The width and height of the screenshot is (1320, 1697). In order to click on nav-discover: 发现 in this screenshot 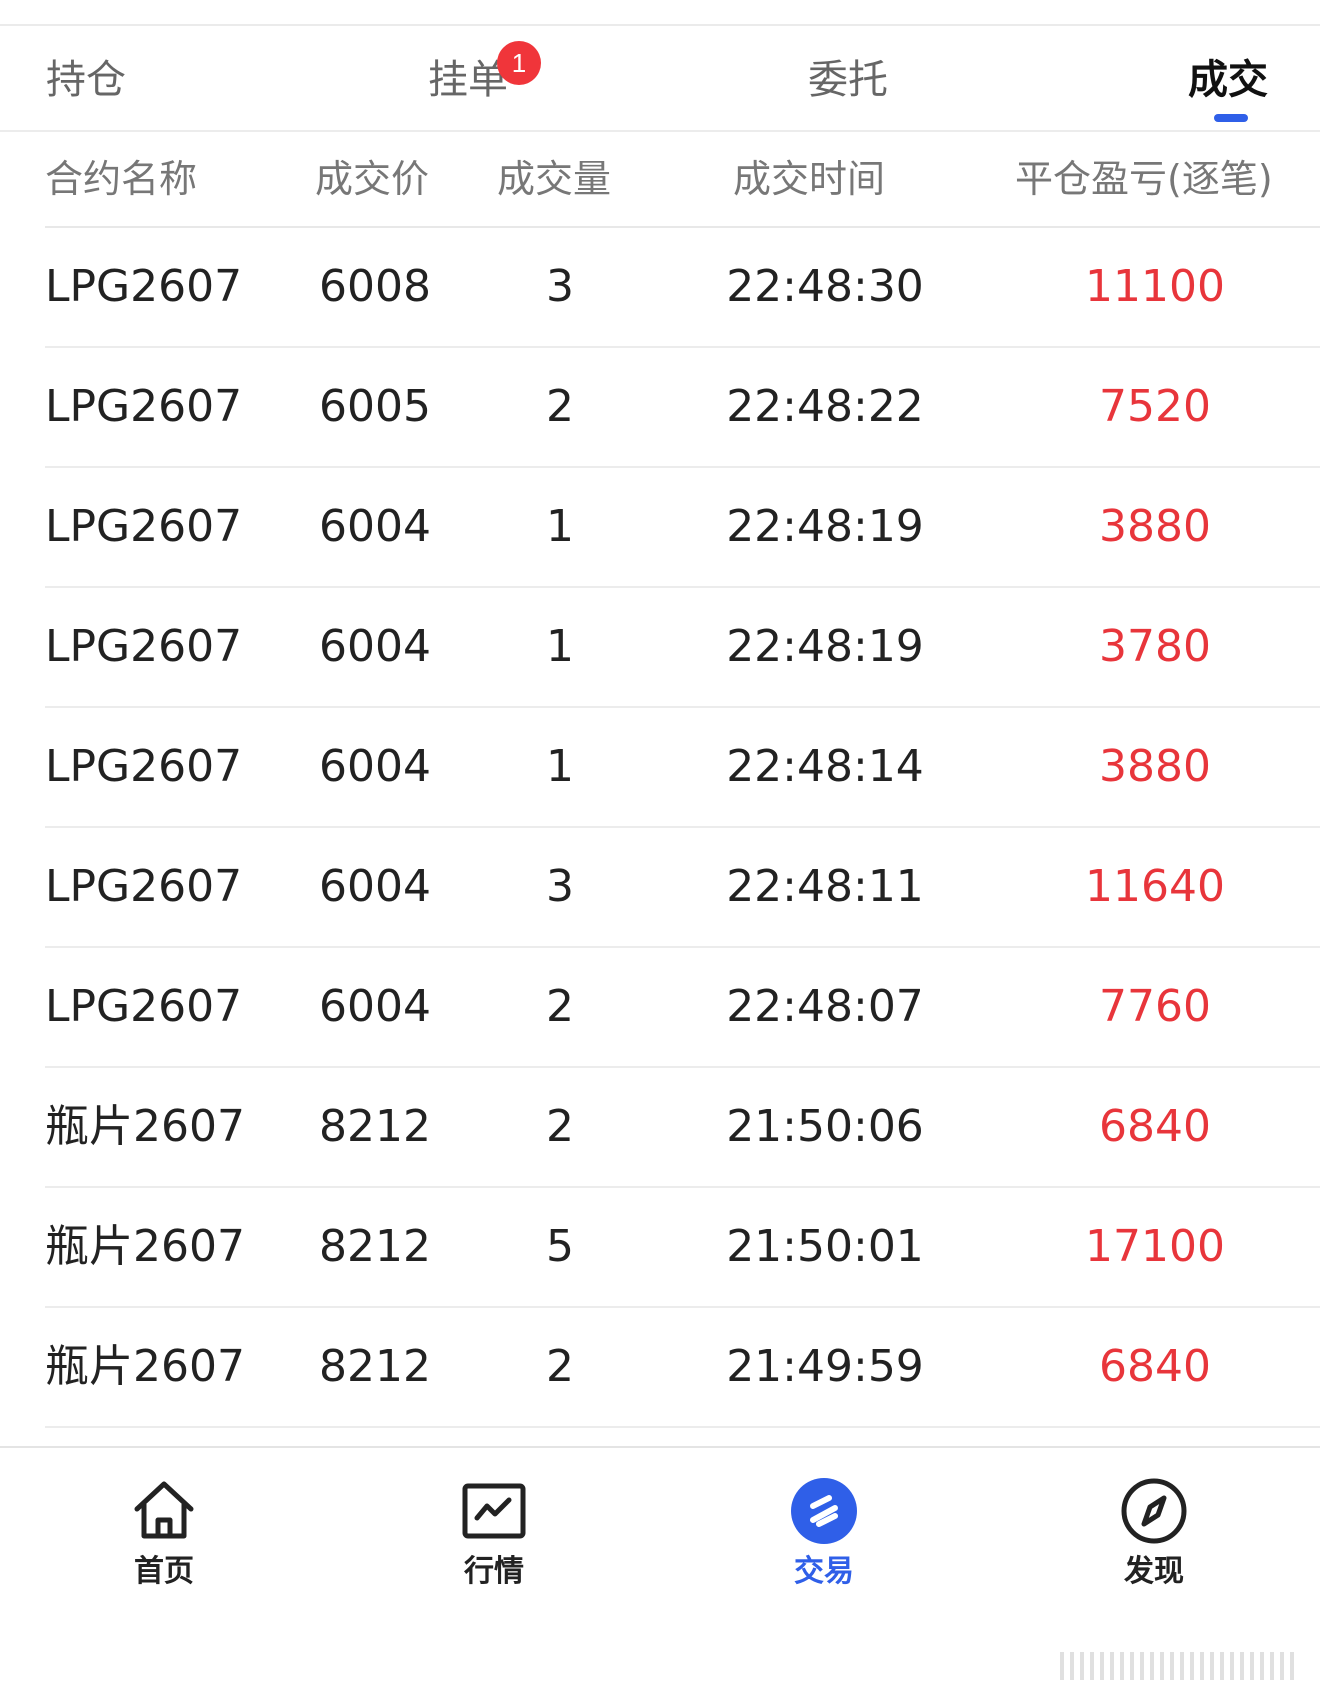, I will do `click(1154, 1530)`.